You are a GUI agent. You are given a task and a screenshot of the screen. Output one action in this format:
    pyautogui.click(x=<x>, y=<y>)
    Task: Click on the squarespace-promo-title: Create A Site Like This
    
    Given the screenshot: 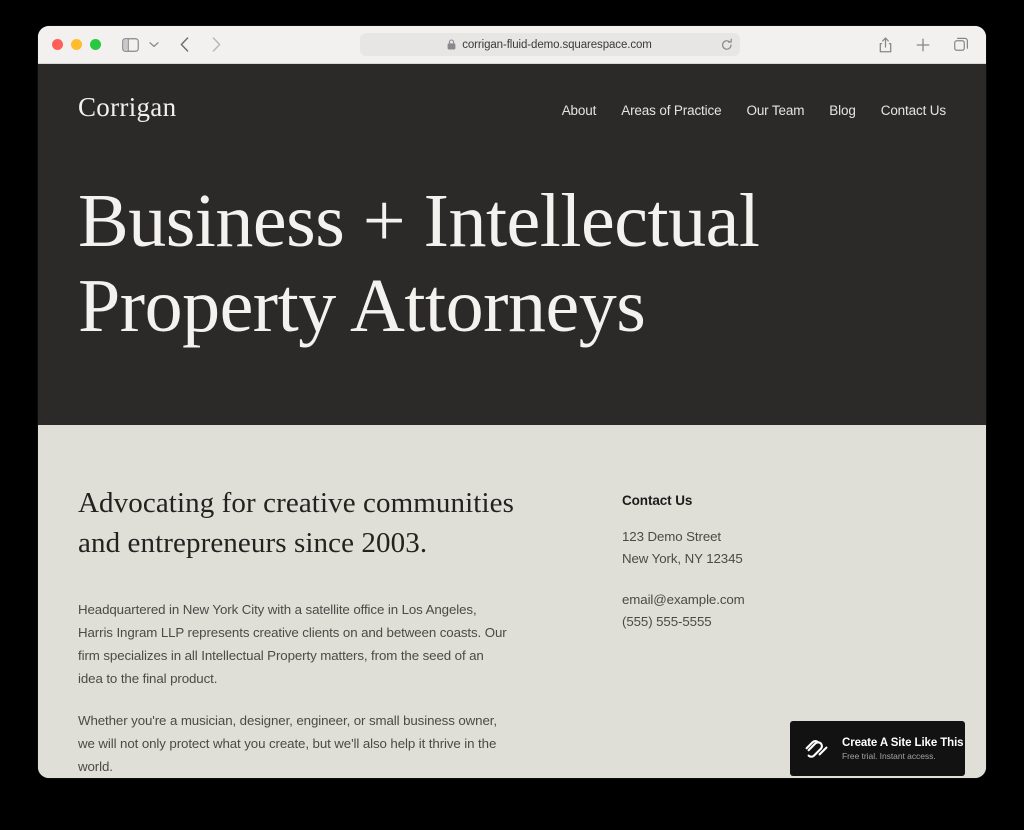 What is the action you would take?
    pyautogui.click(x=903, y=742)
    